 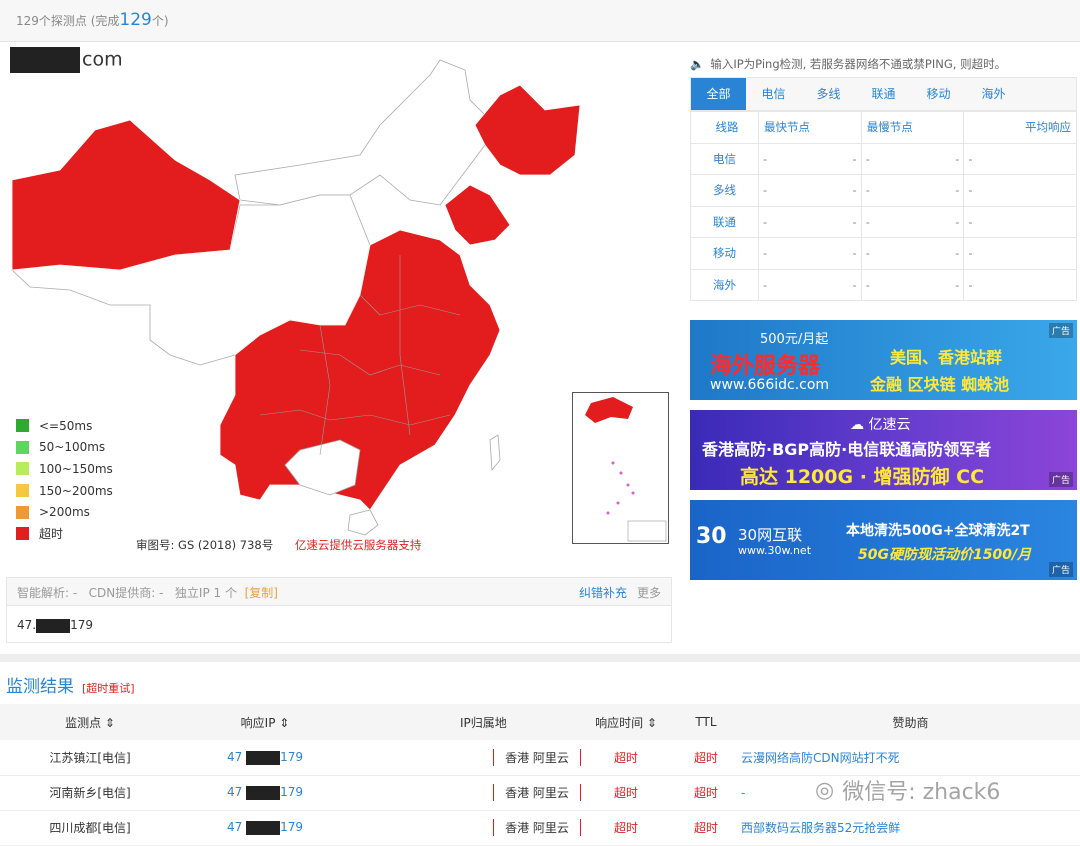 What do you see at coordinates (847, 449) in the screenshot?
I see `ad-headline: 香港高防·BGP高防·电信联通高防领军者` at bounding box center [847, 449].